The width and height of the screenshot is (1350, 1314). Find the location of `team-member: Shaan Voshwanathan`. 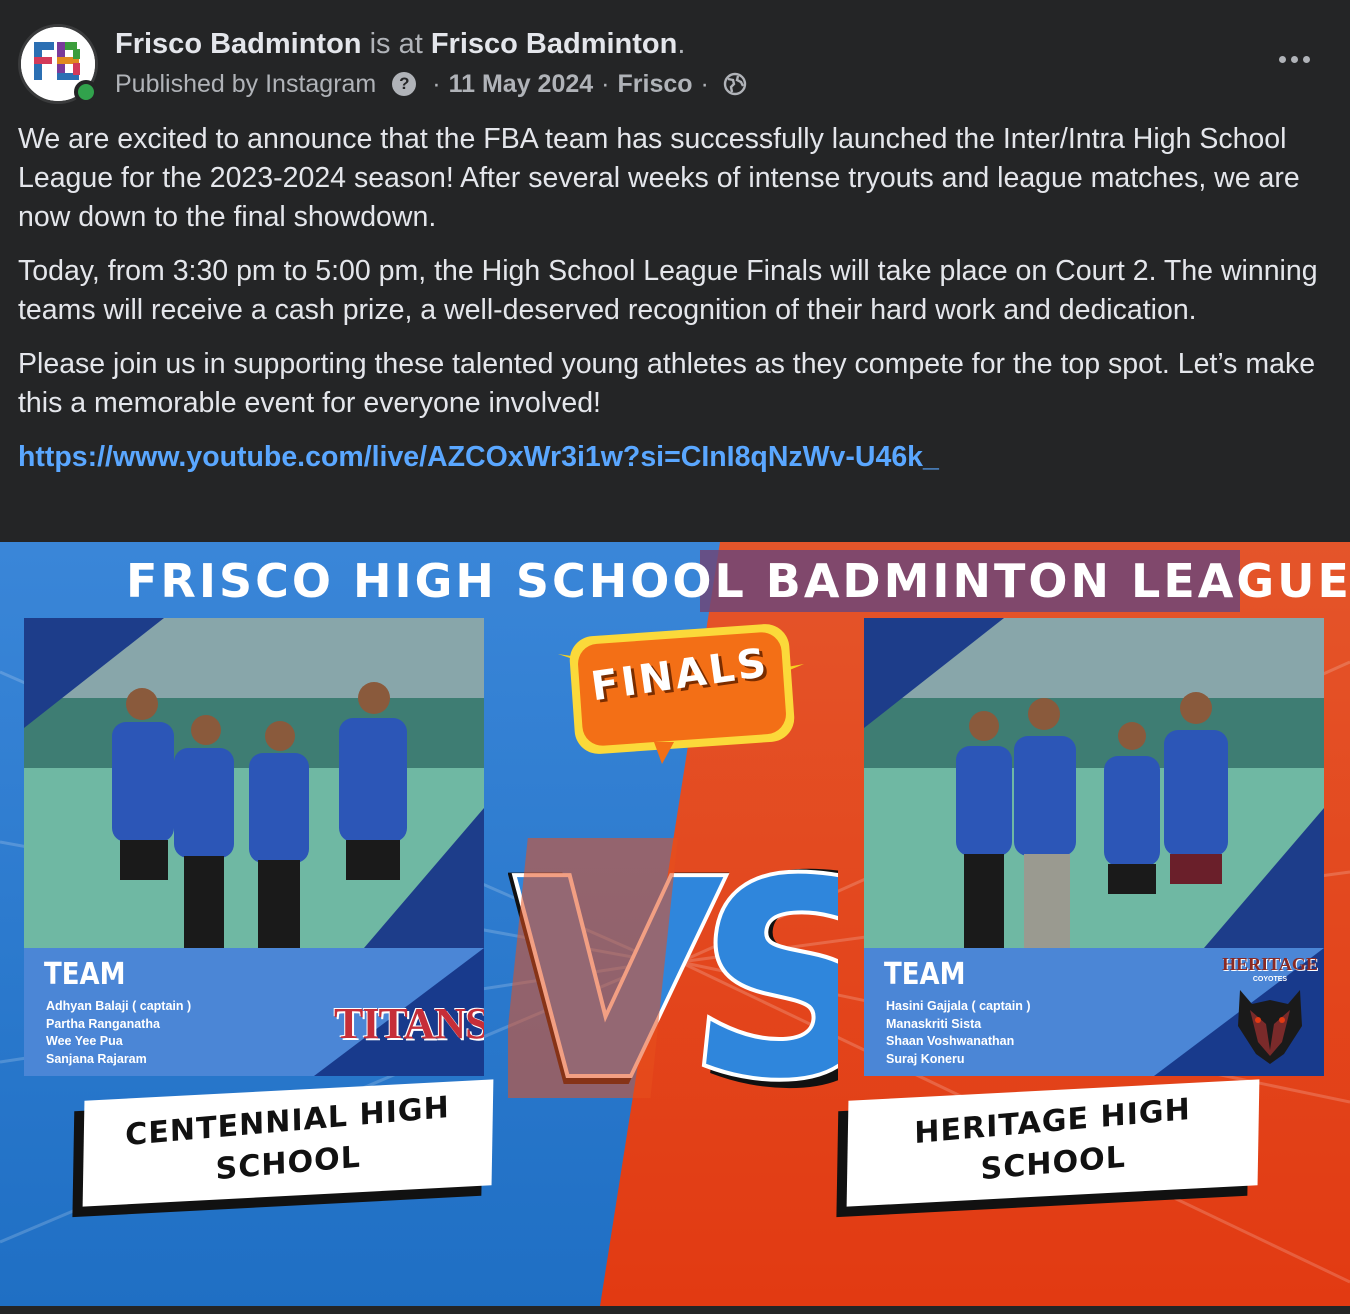

team-member: Shaan Voshwanathan is located at coordinates (950, 1041).